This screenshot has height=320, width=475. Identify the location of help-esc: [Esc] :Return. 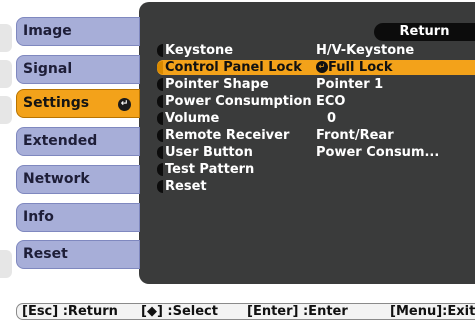
(70, 311).